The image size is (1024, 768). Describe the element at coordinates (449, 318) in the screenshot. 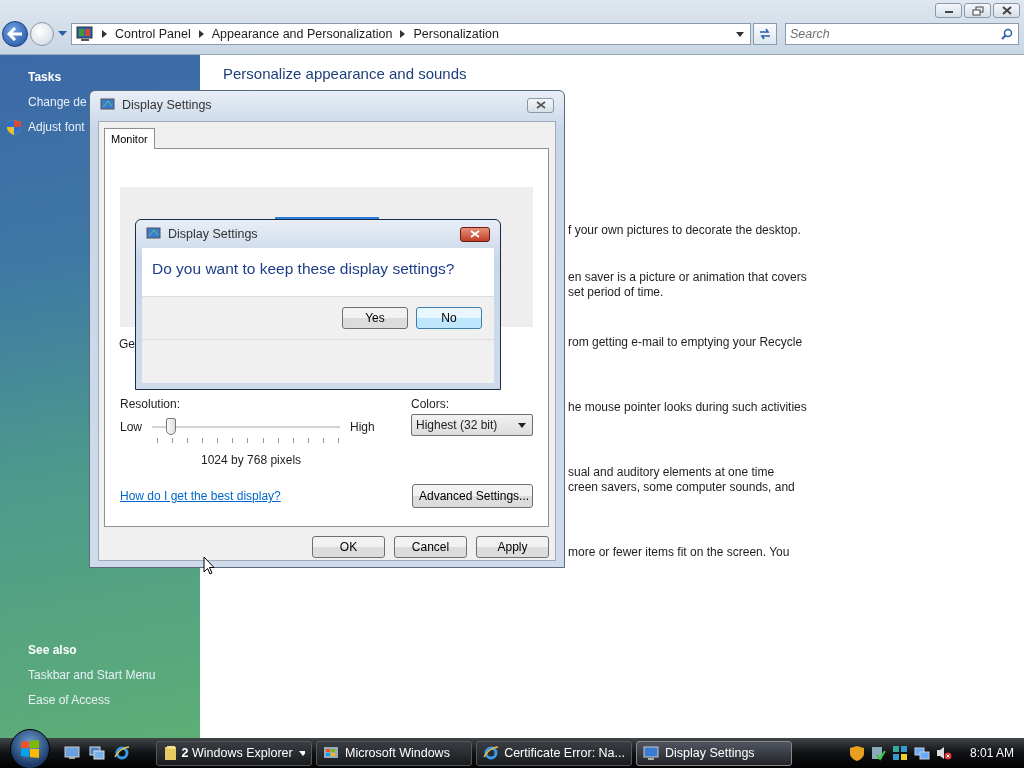

I see `dialog-button: No` at that location.